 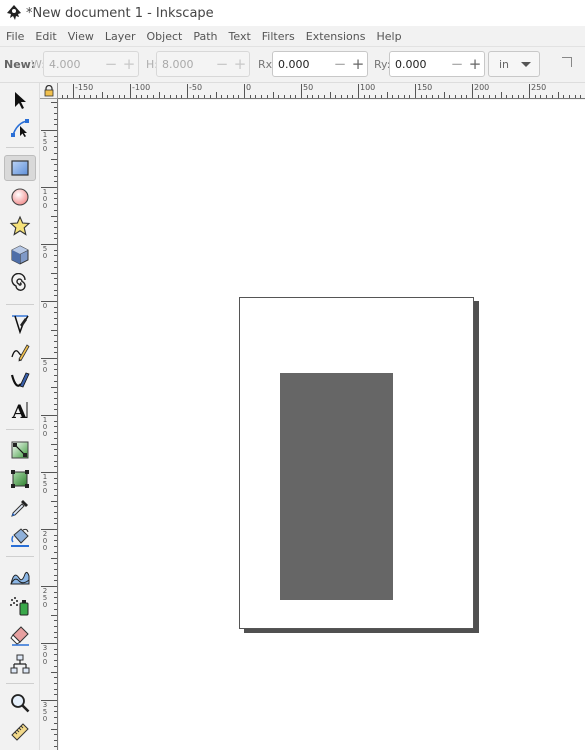 I want to click on ruler-label: 150, so click(x=45, y=142).